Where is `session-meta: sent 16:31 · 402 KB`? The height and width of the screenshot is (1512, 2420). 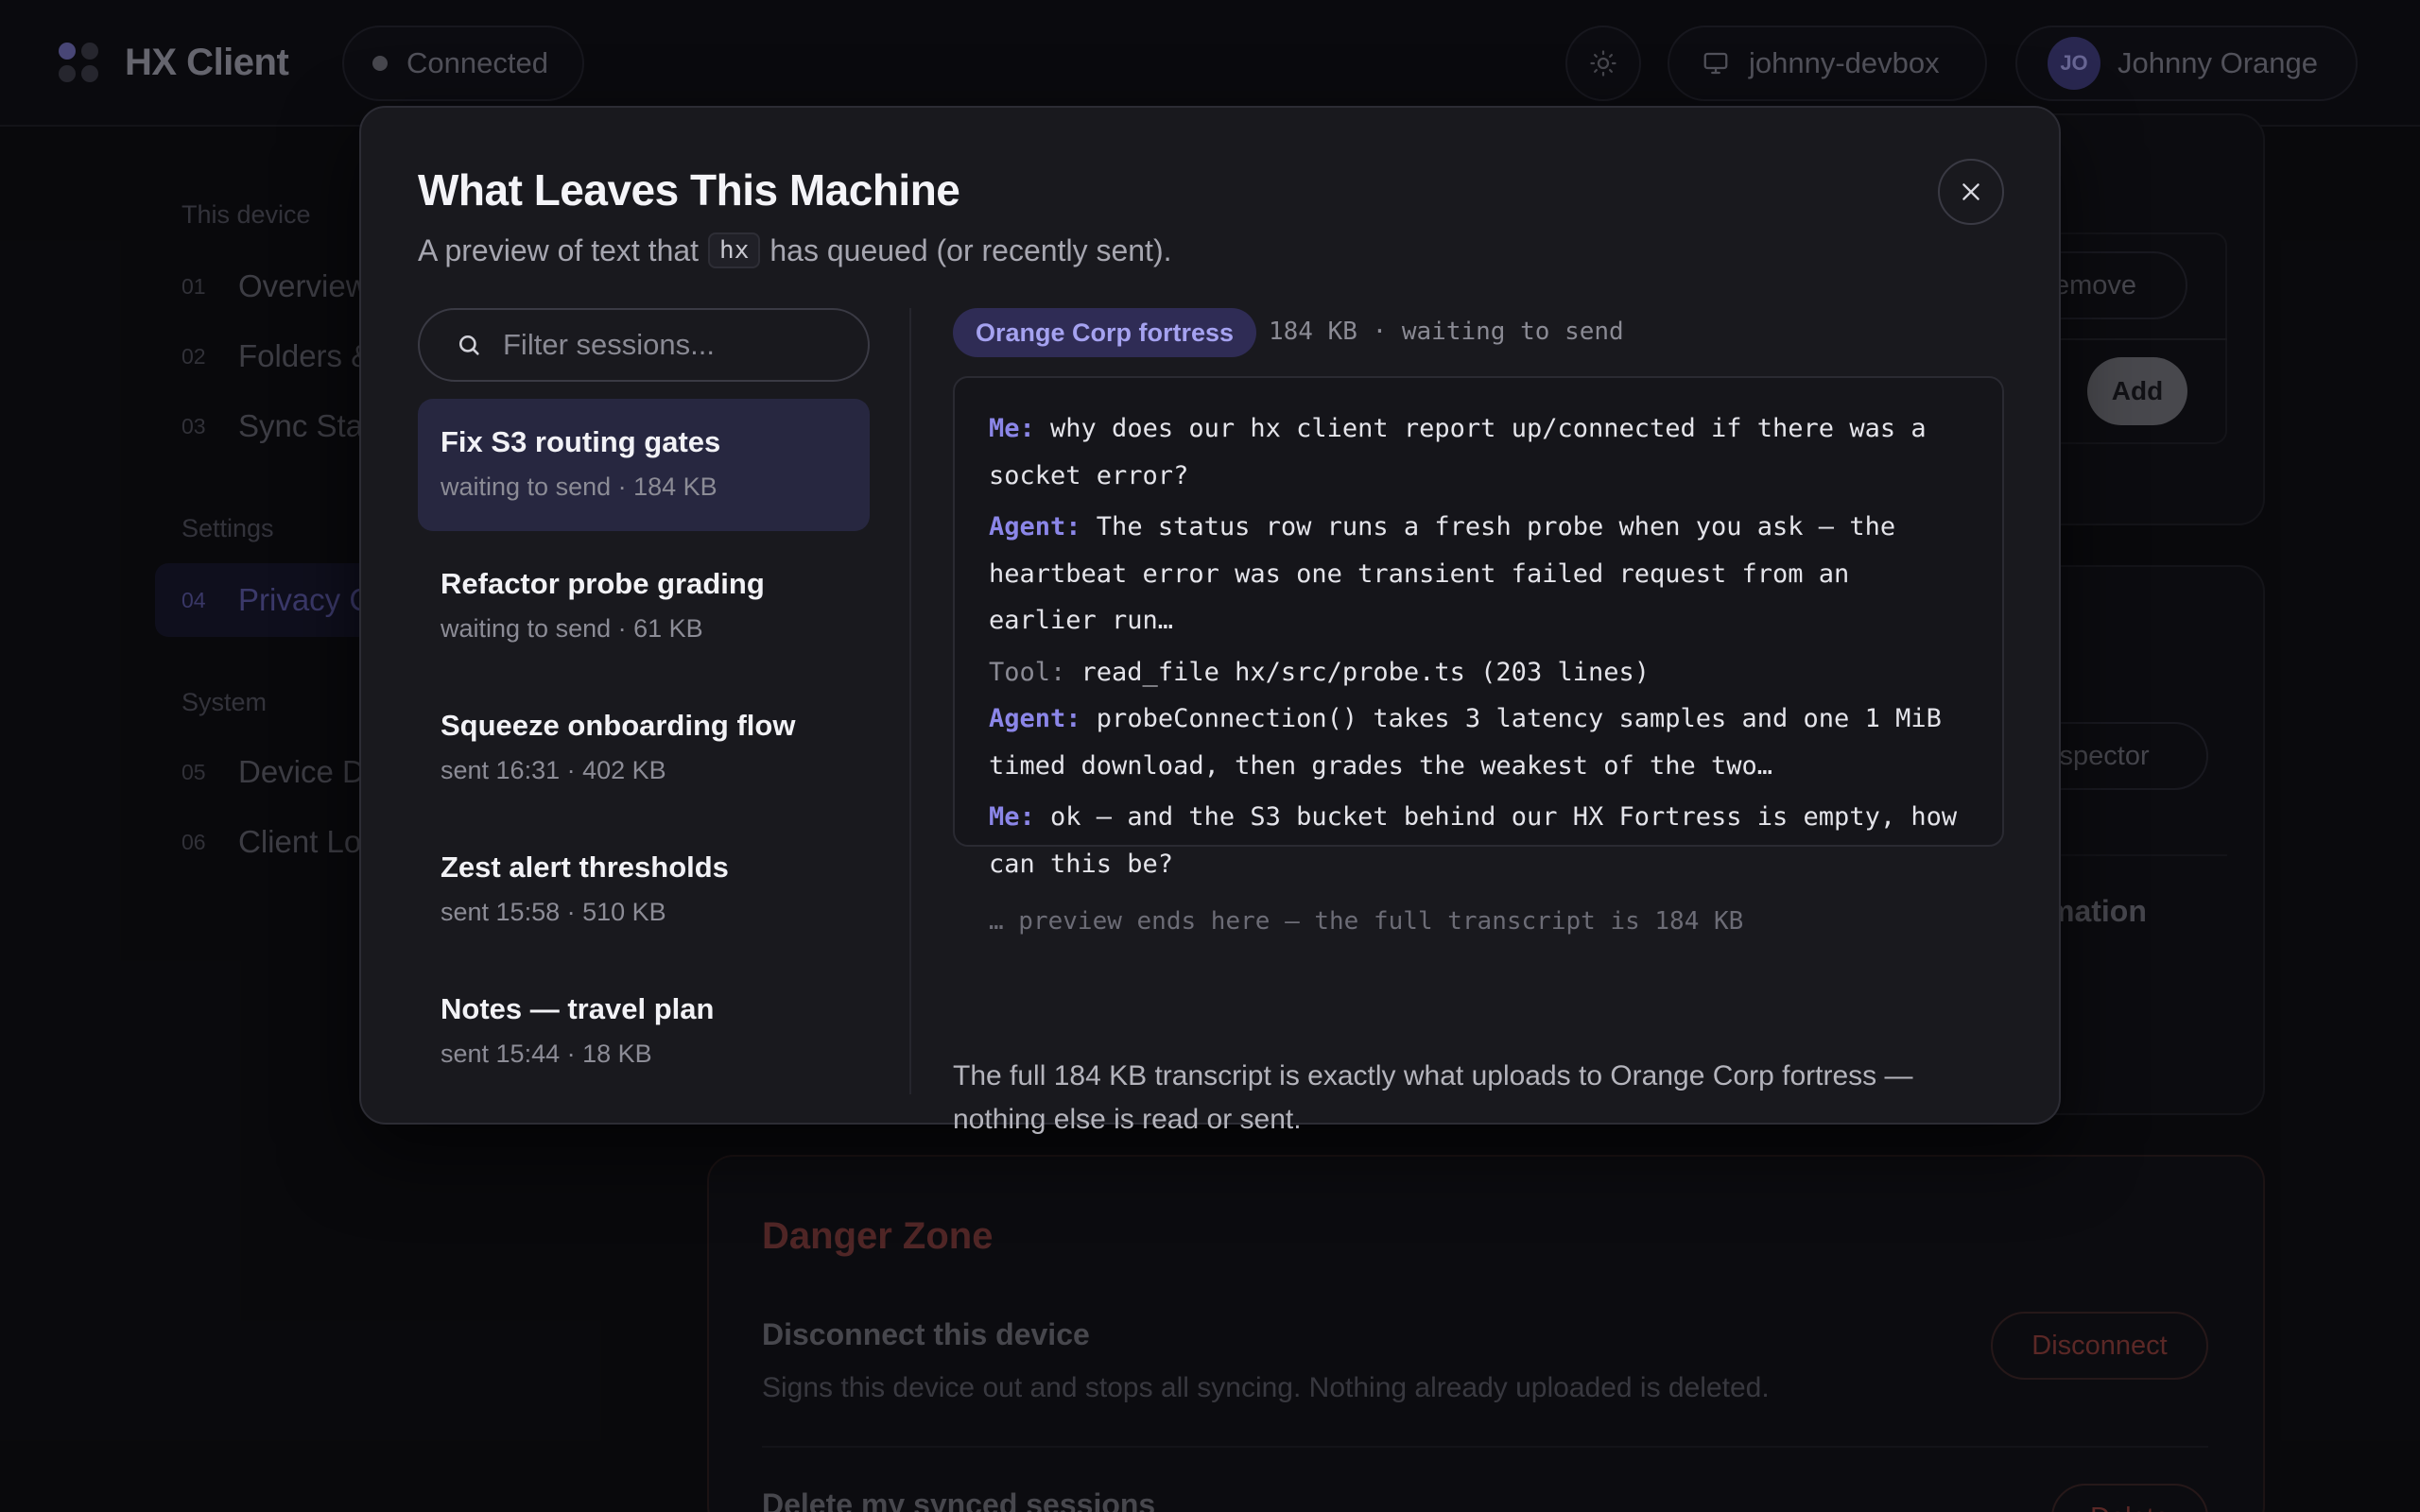
session-meta: sent 16:31 · 402 KB is located at coordinates (553, 770).